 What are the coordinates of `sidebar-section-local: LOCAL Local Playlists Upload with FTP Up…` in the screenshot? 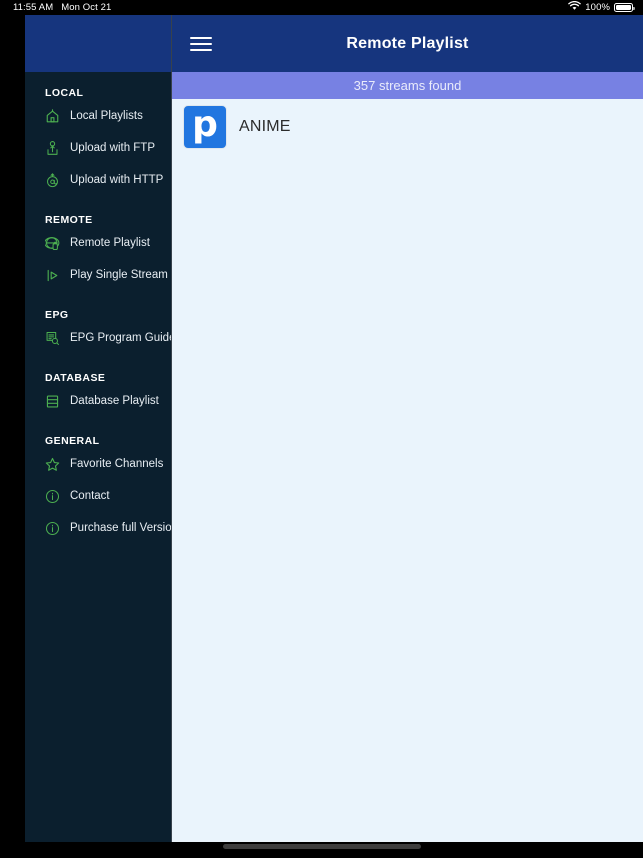 It's located at (98, 141).